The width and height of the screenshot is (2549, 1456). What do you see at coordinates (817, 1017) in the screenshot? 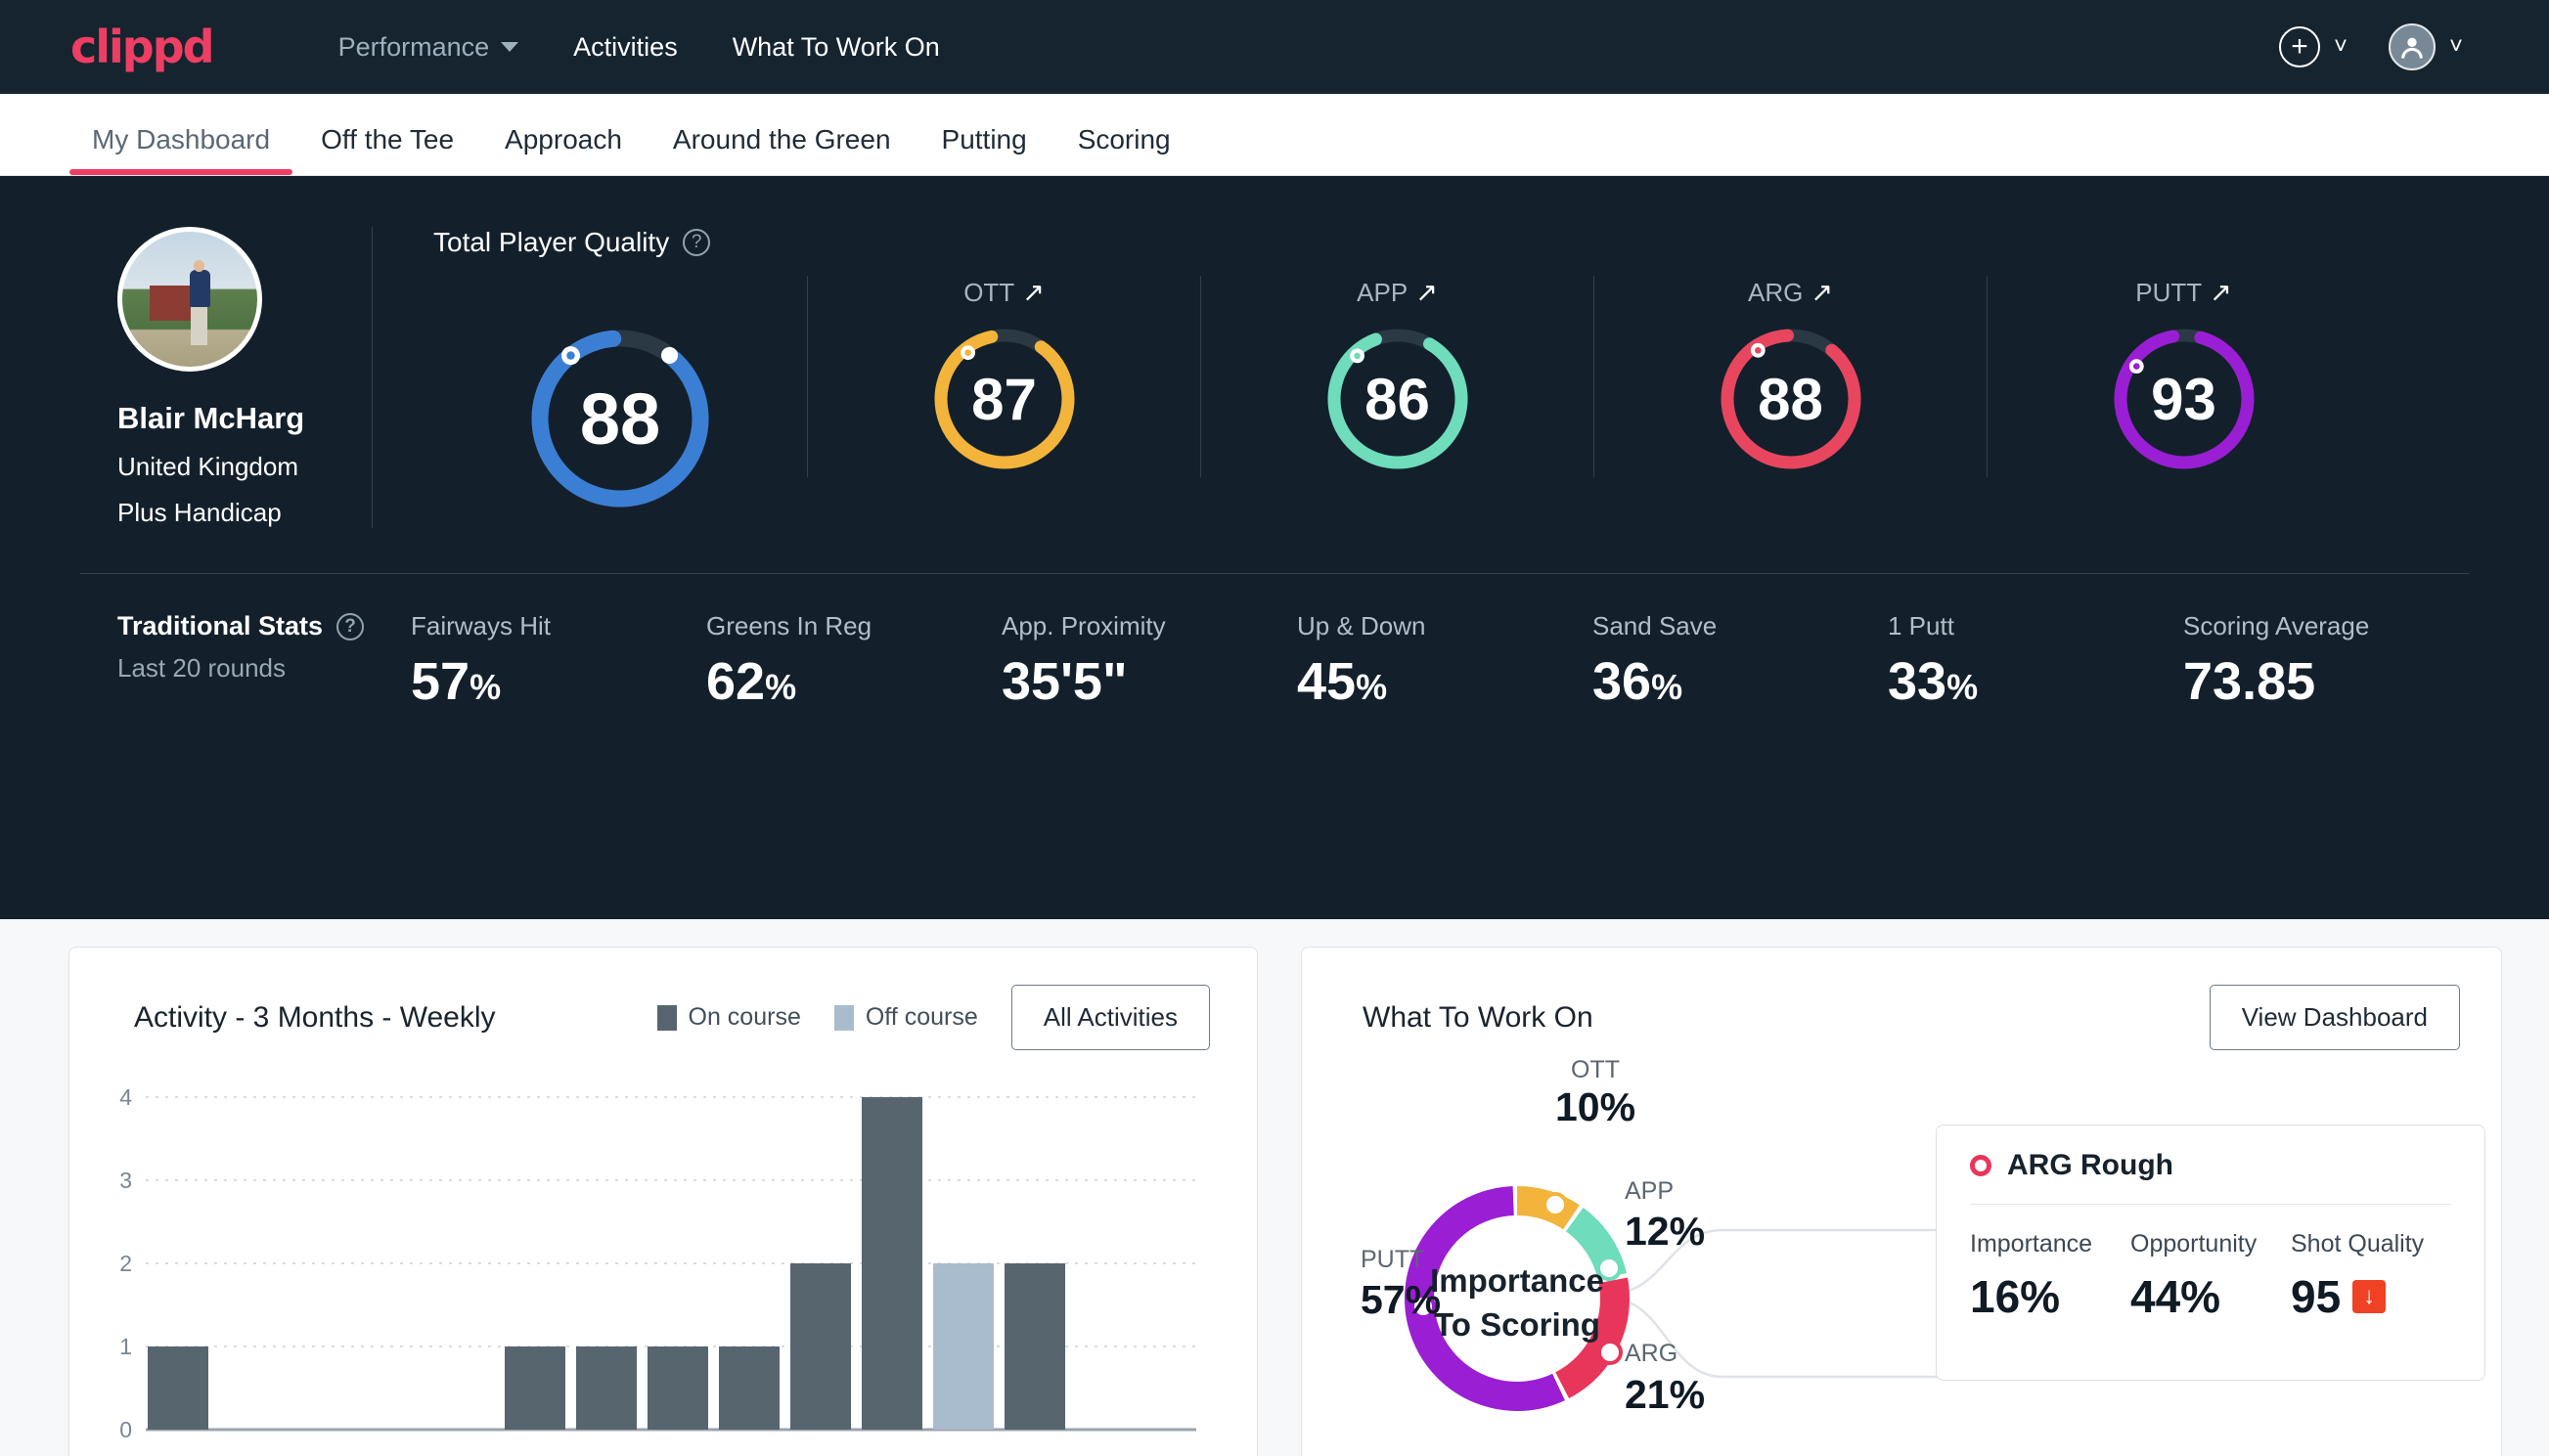
I see `activity-legend: On course Off course` at bounding box center [817, 1017].